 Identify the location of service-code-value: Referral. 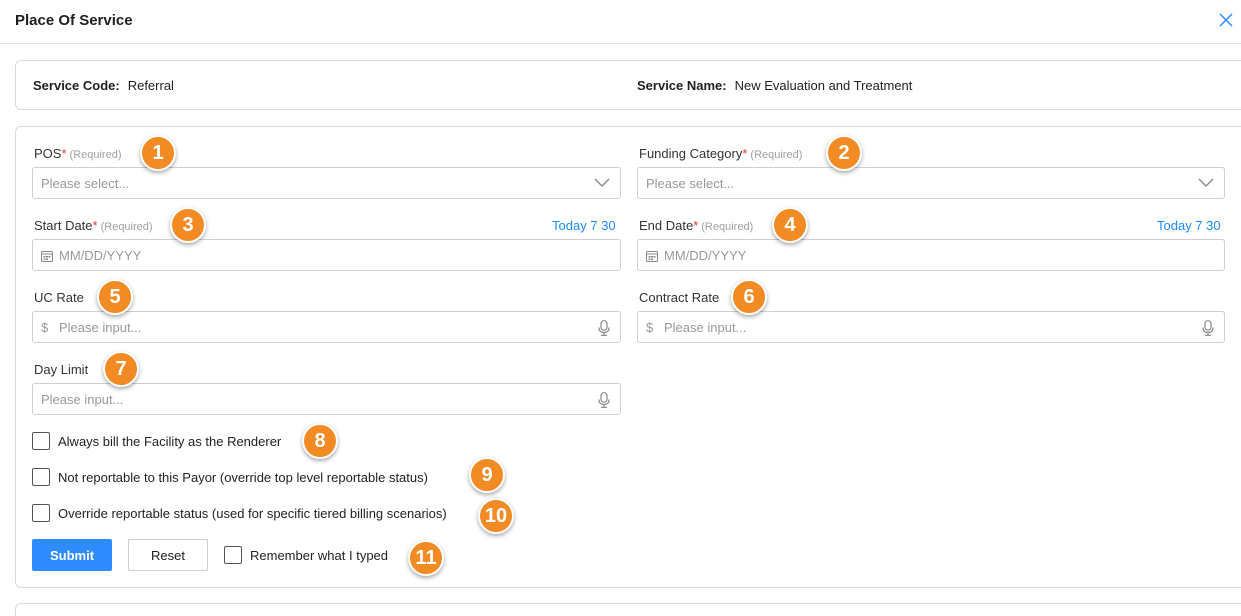
(150, 85).